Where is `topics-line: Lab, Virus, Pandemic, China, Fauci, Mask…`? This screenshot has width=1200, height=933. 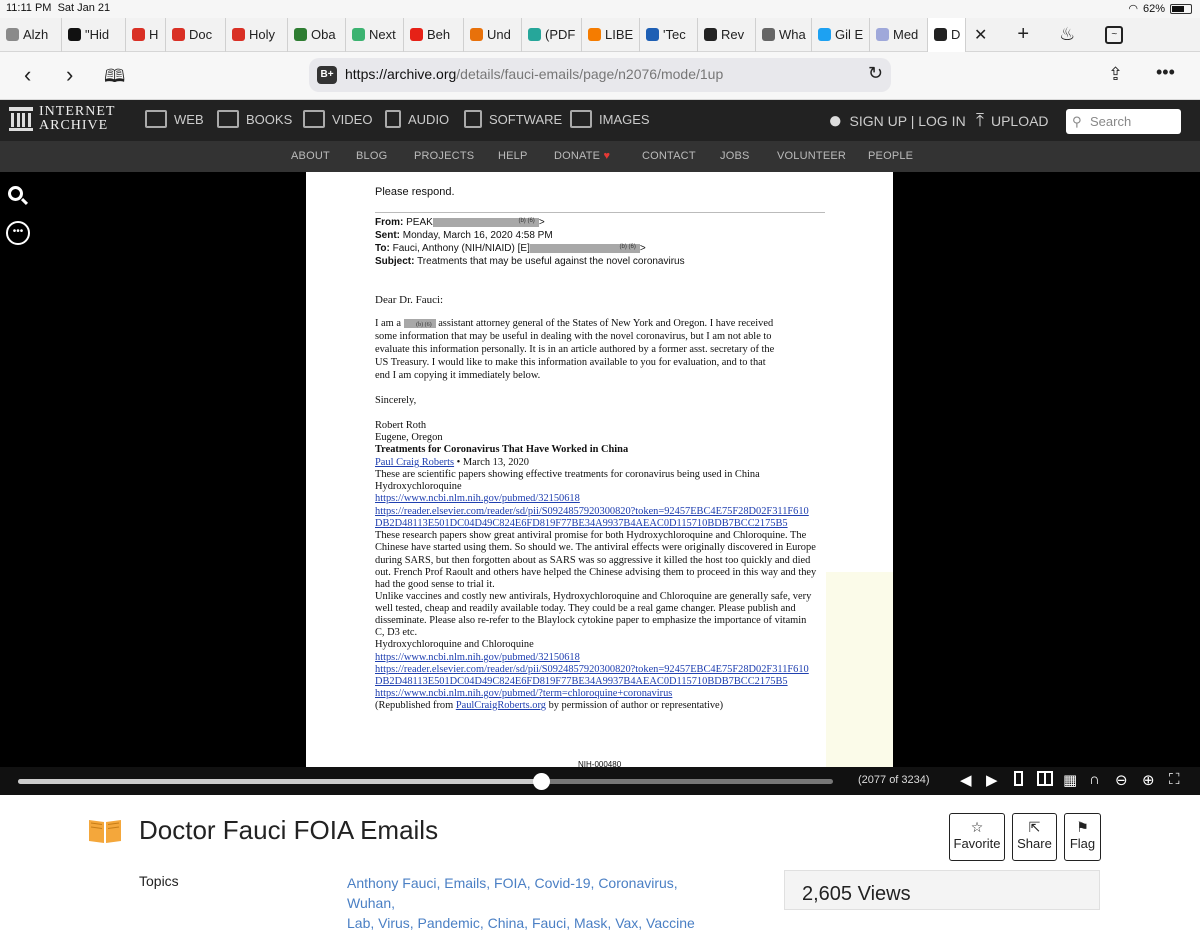
topics-line: Lab, Virus, Pandemic, China, Fauci, Mask… is located at coordinates (532, 923).